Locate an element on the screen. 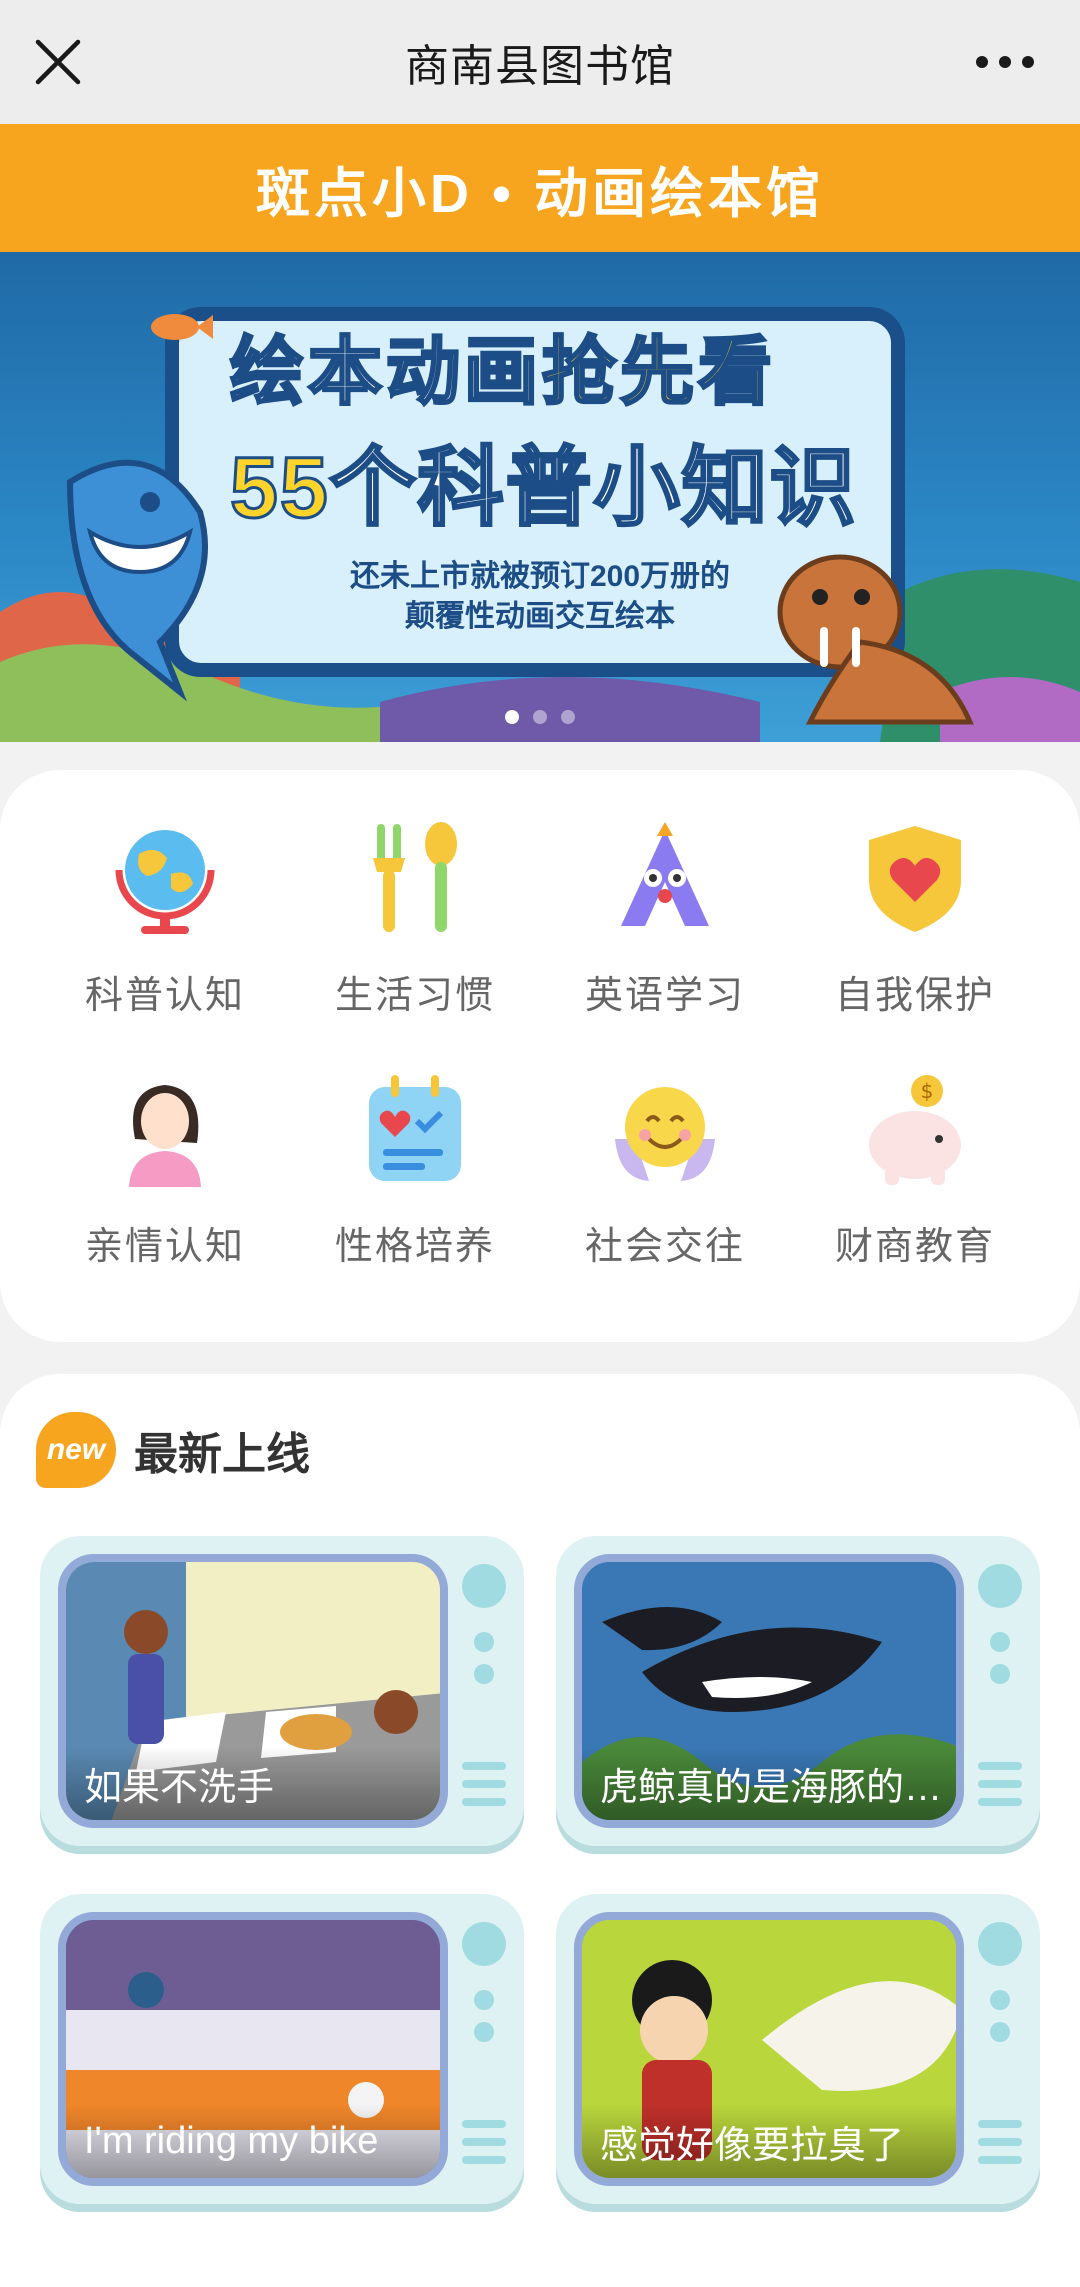  category-self-protection: 自我保护 is located at coordinates (915, 918).